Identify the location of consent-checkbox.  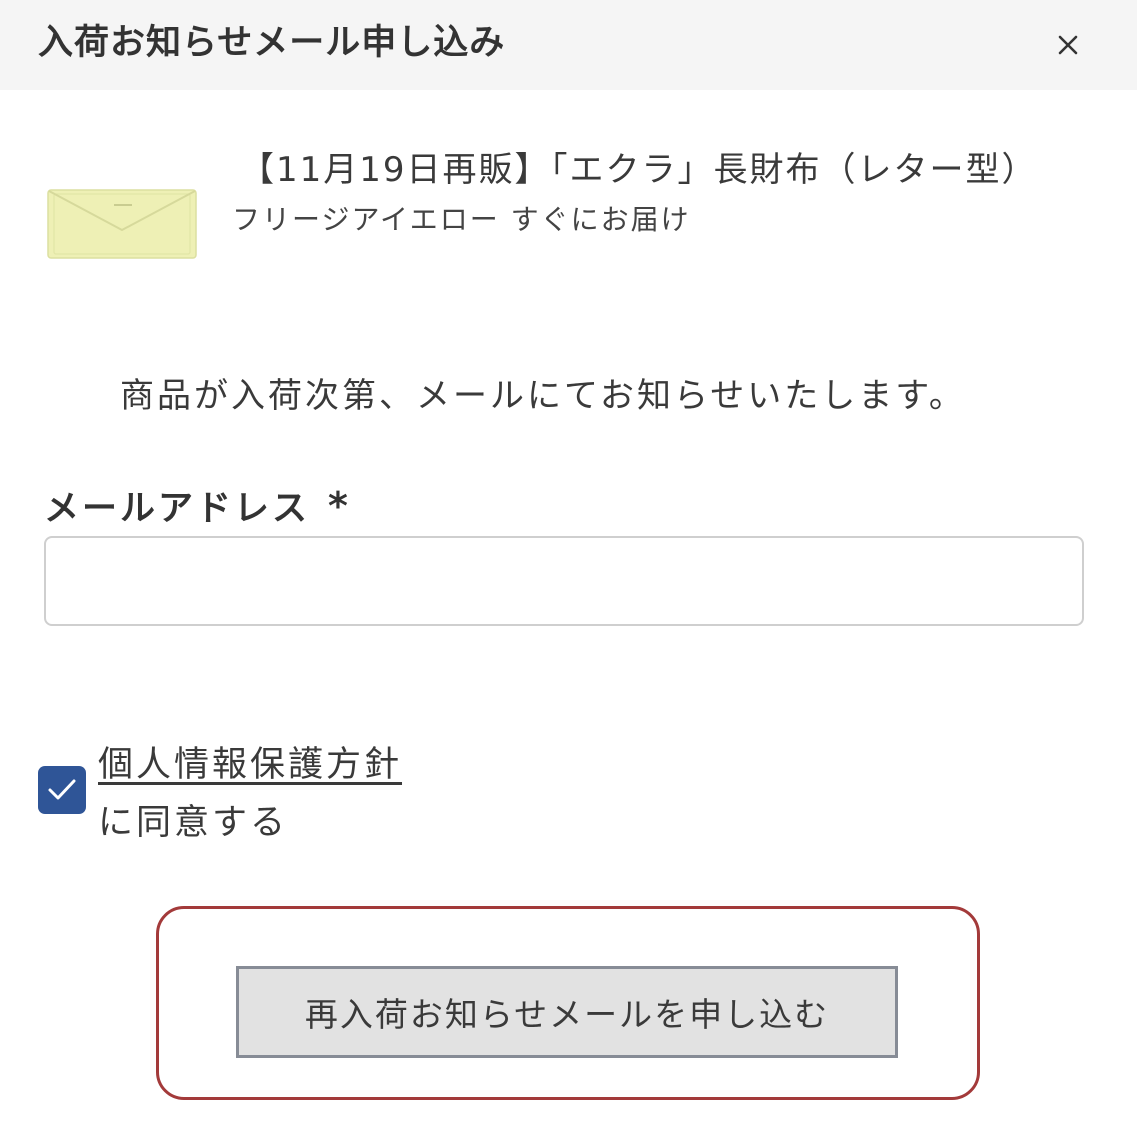
(62, 790).